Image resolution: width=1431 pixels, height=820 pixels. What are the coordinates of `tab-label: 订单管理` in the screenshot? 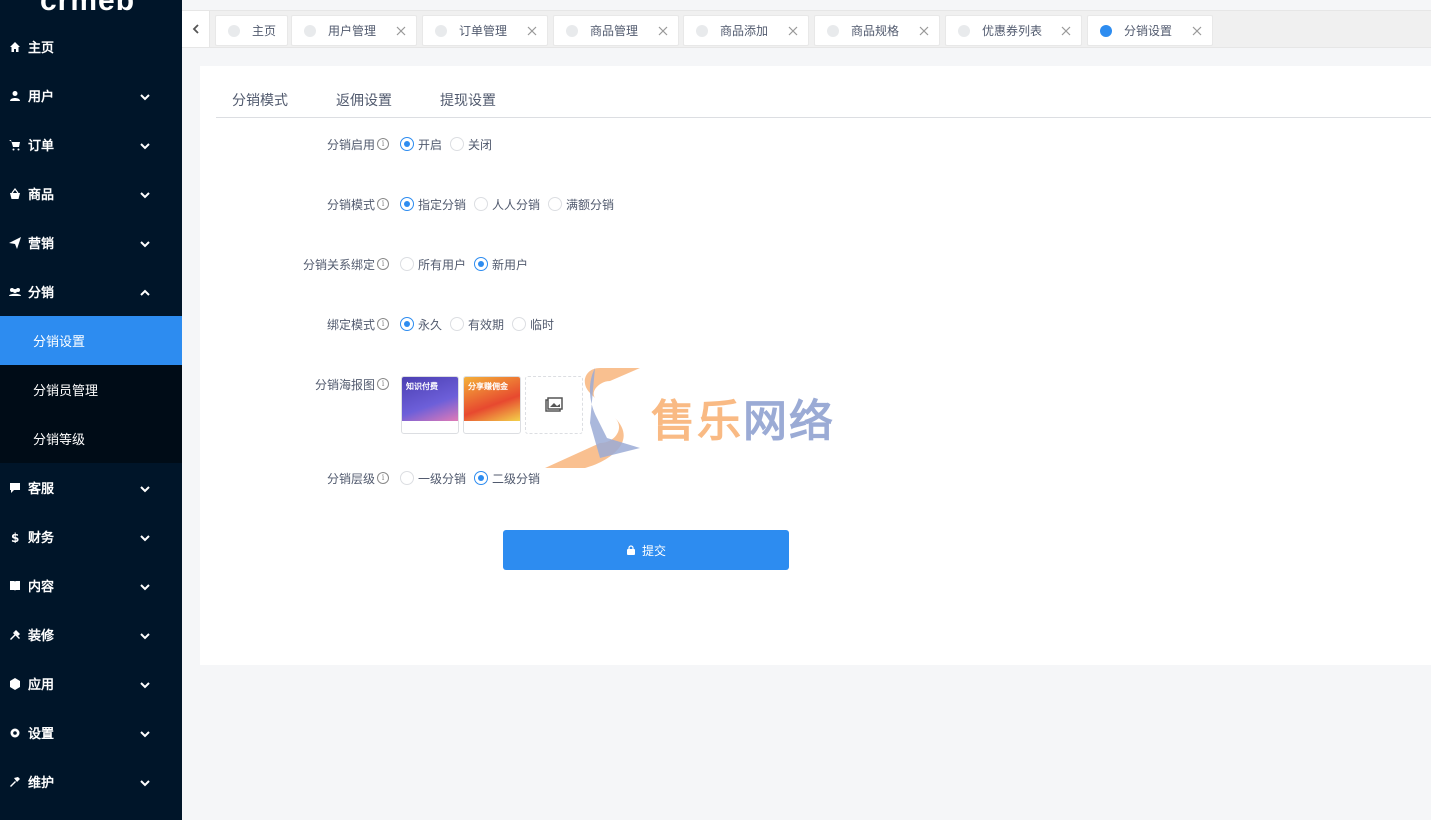 It's located at (483, 31).